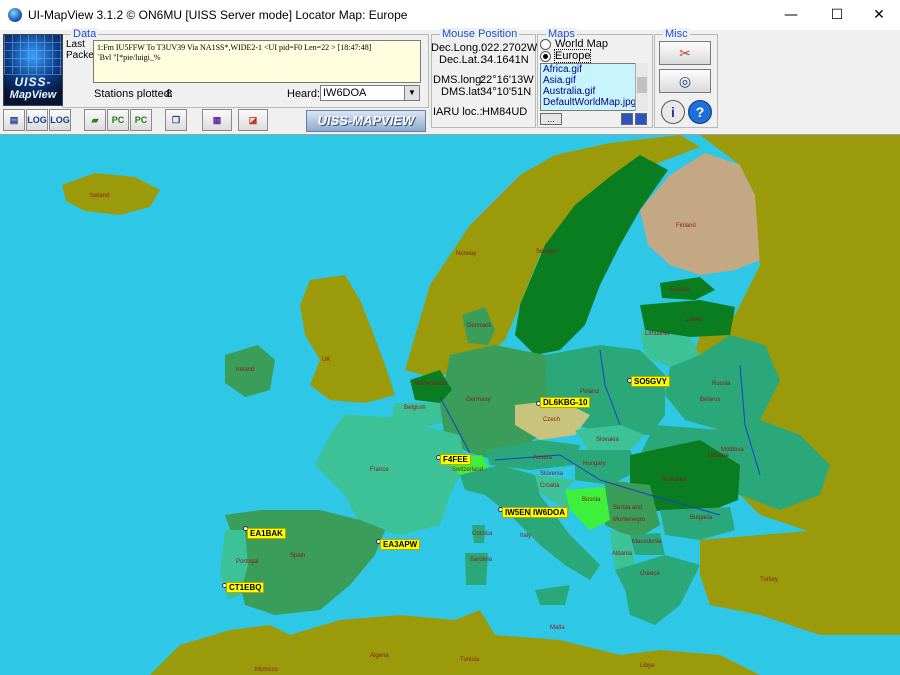 The width and height of the screenshot is (900, 675). What do you see at coordinates (565, 402) in the screenshot?
I see `station-label: DL6KBG-10` at bounding box center [565, 402].